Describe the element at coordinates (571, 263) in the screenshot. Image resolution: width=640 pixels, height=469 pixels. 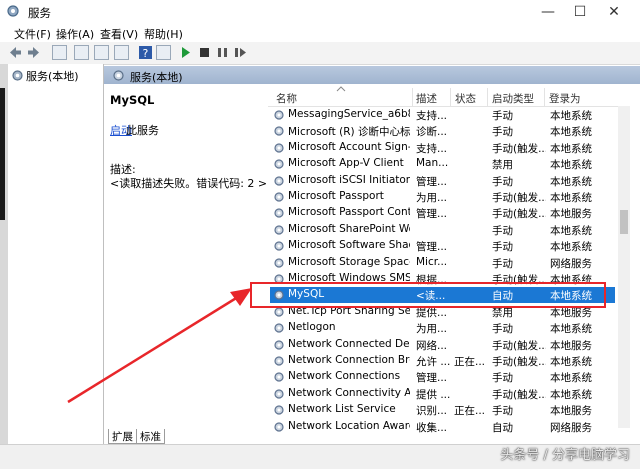
I see `service-logon-cell: 网络服务` at that location.